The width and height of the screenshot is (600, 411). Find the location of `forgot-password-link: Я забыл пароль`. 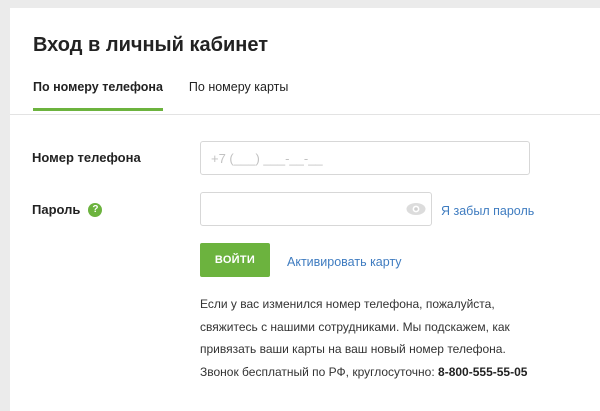

forgot-password-link: Я забыл пароль is located at coordinates (487, 211).